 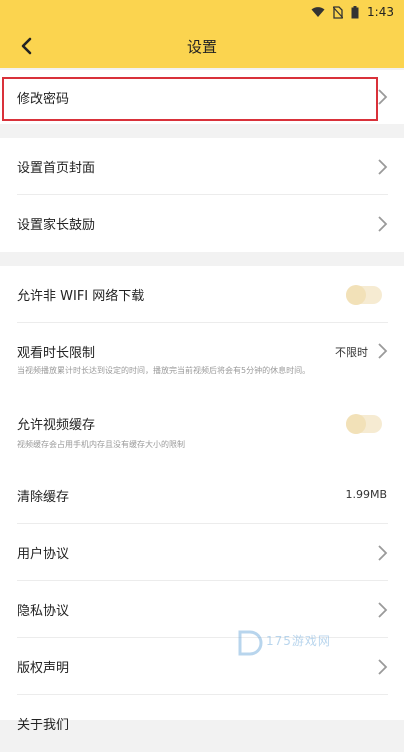 I want to click on about-row: 关于我们, so click(x=202, y=723).